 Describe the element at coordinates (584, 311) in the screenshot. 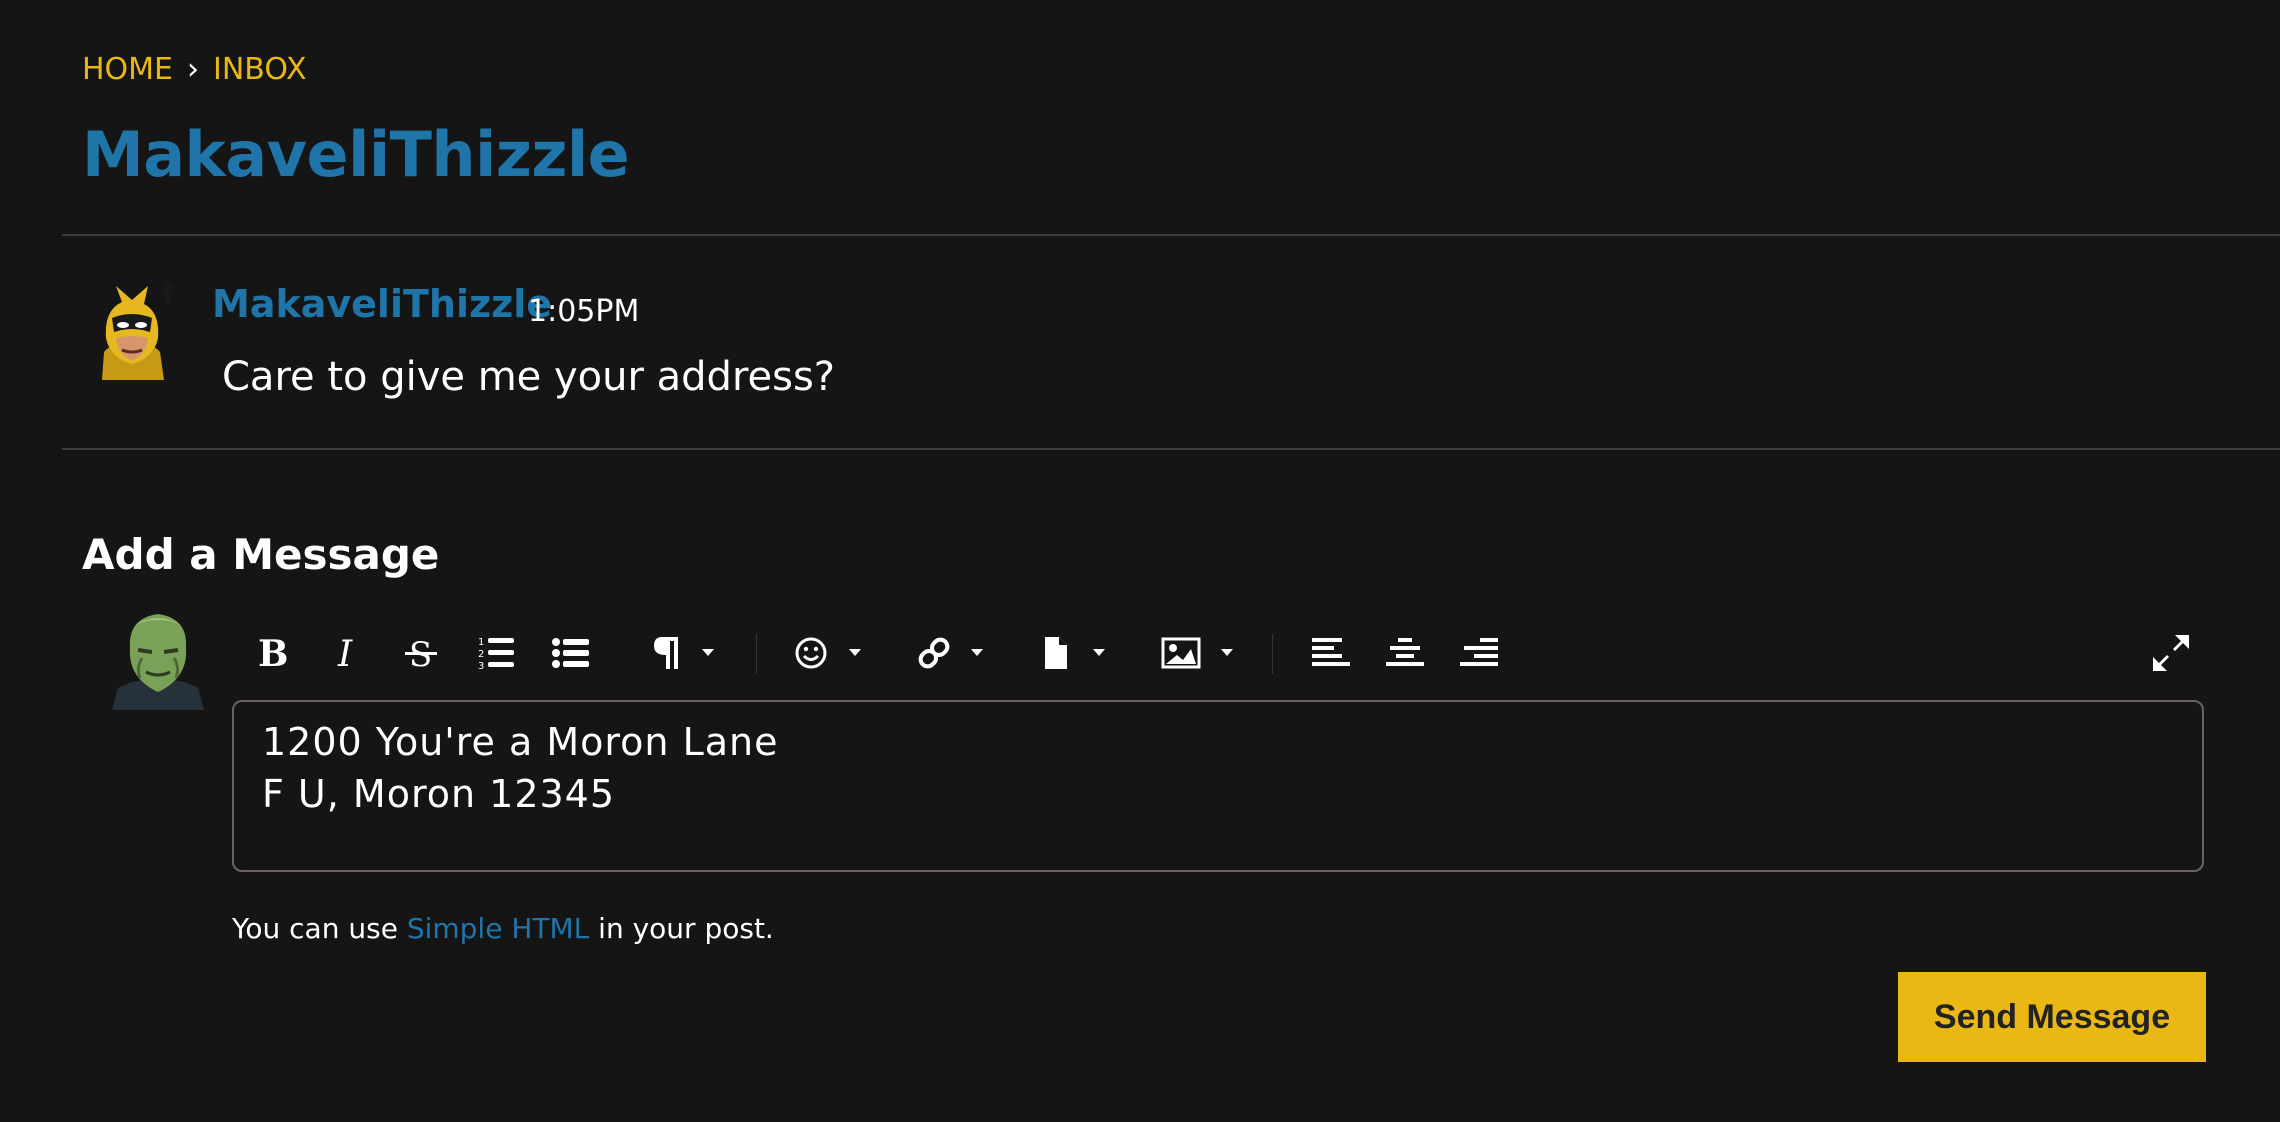

I see `message-time: 1:05PM` at that location.